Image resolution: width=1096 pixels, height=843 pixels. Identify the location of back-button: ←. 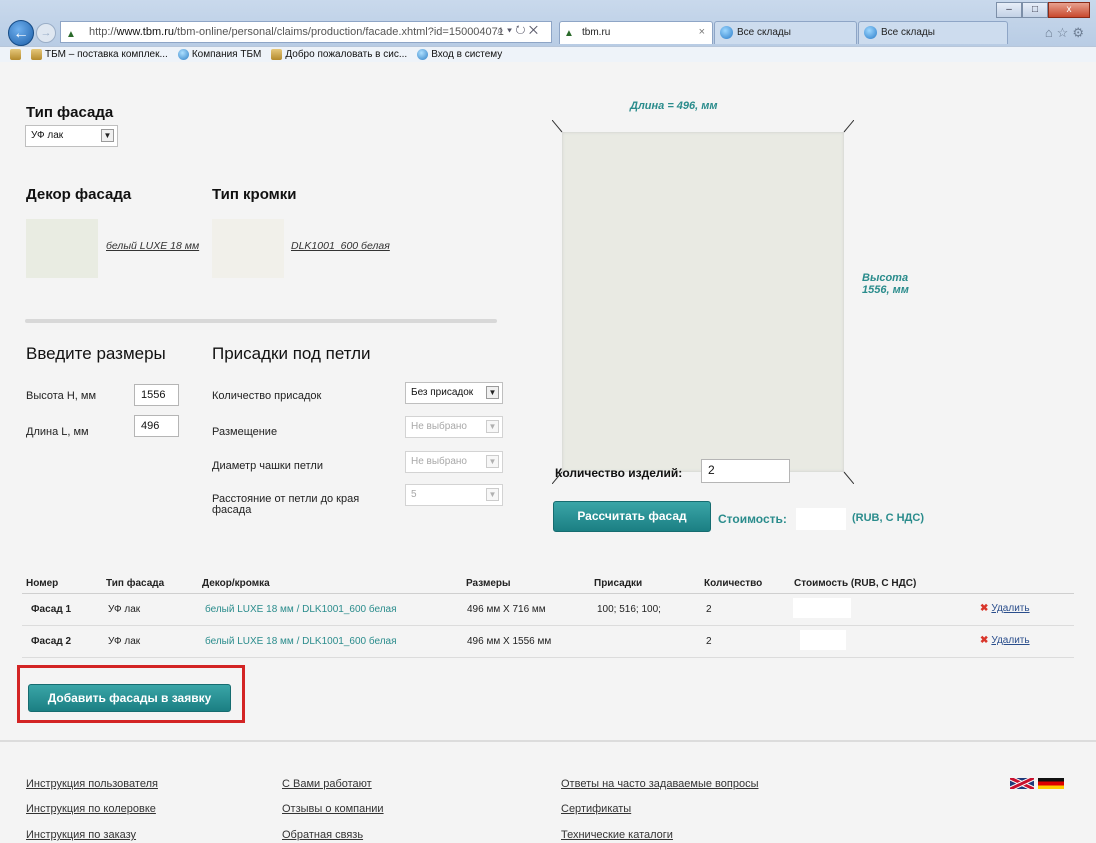
(21, 33).